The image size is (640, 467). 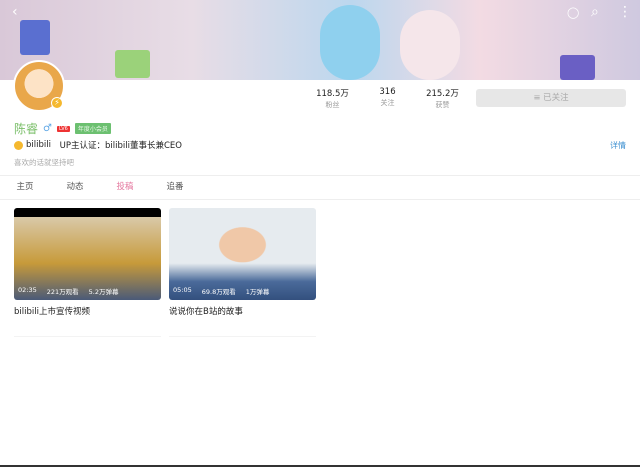 I want to click on video-thumbnail: 05:05 69.8万观看 1万弹幕, so click(x=242, y=254).